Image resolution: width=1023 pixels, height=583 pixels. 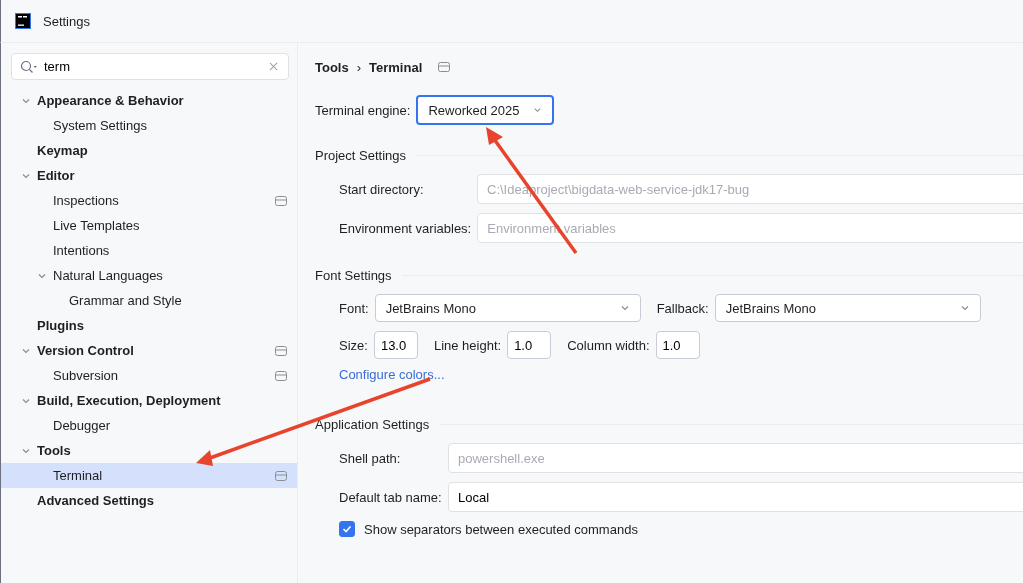 I want to click on app-logo-icon, so click(x=23, y=21).